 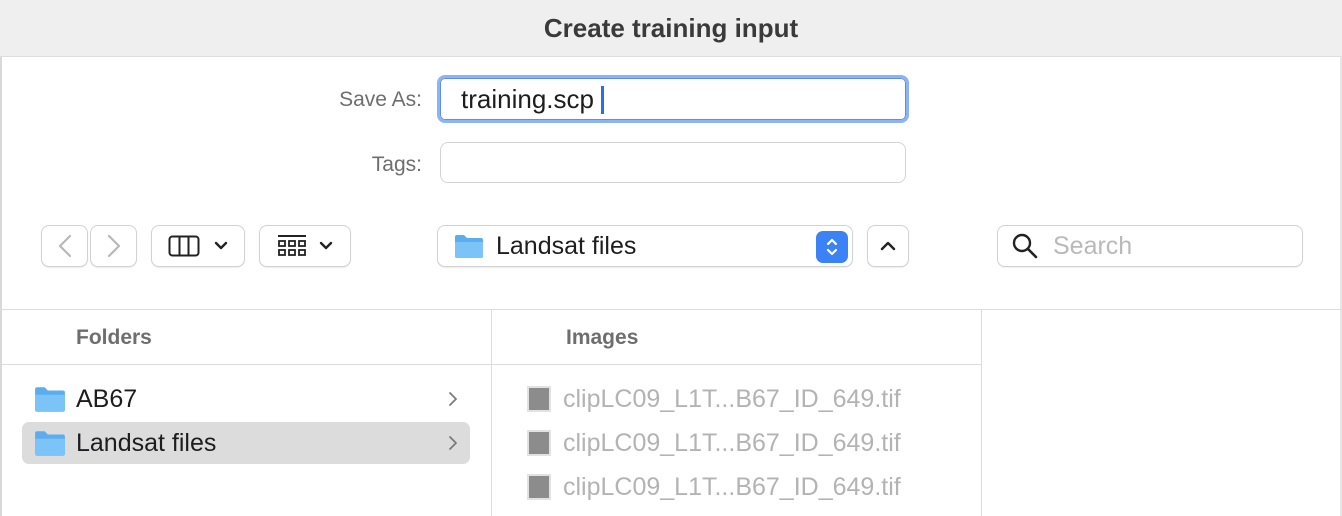 I want to click on folder-name: Landsat files, so click(x=146, y=442).